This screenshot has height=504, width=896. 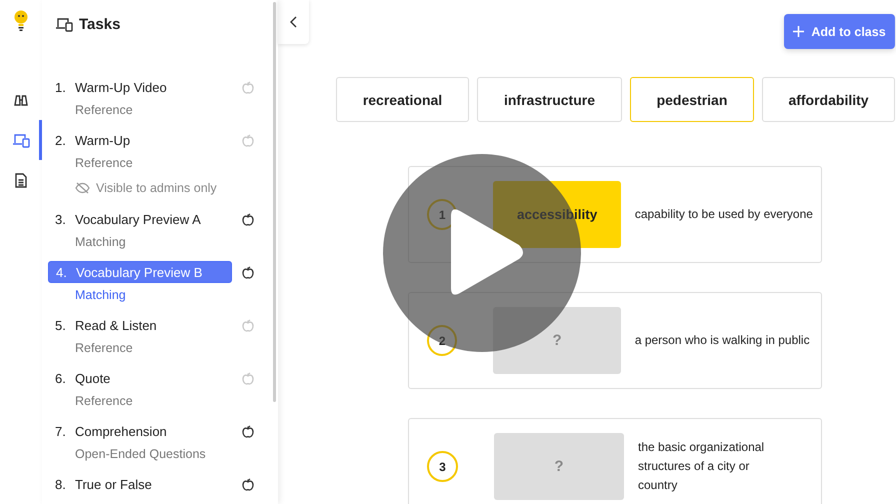 What do you see at coordinates (140, 272) in the screenshot?
I see `task-item: 4. Vocabulary Preview B` at bounding box center [140, 272].